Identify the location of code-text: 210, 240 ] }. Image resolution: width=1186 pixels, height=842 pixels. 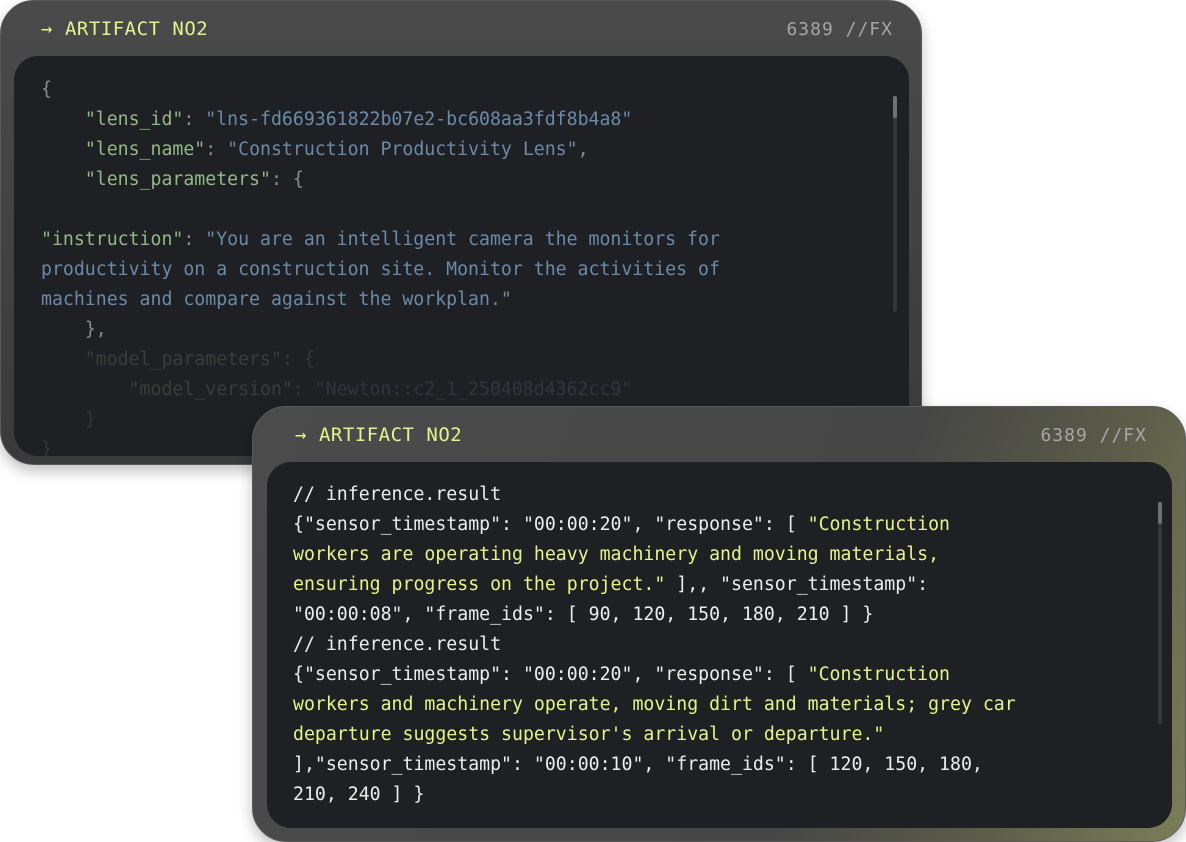
(359, 794).